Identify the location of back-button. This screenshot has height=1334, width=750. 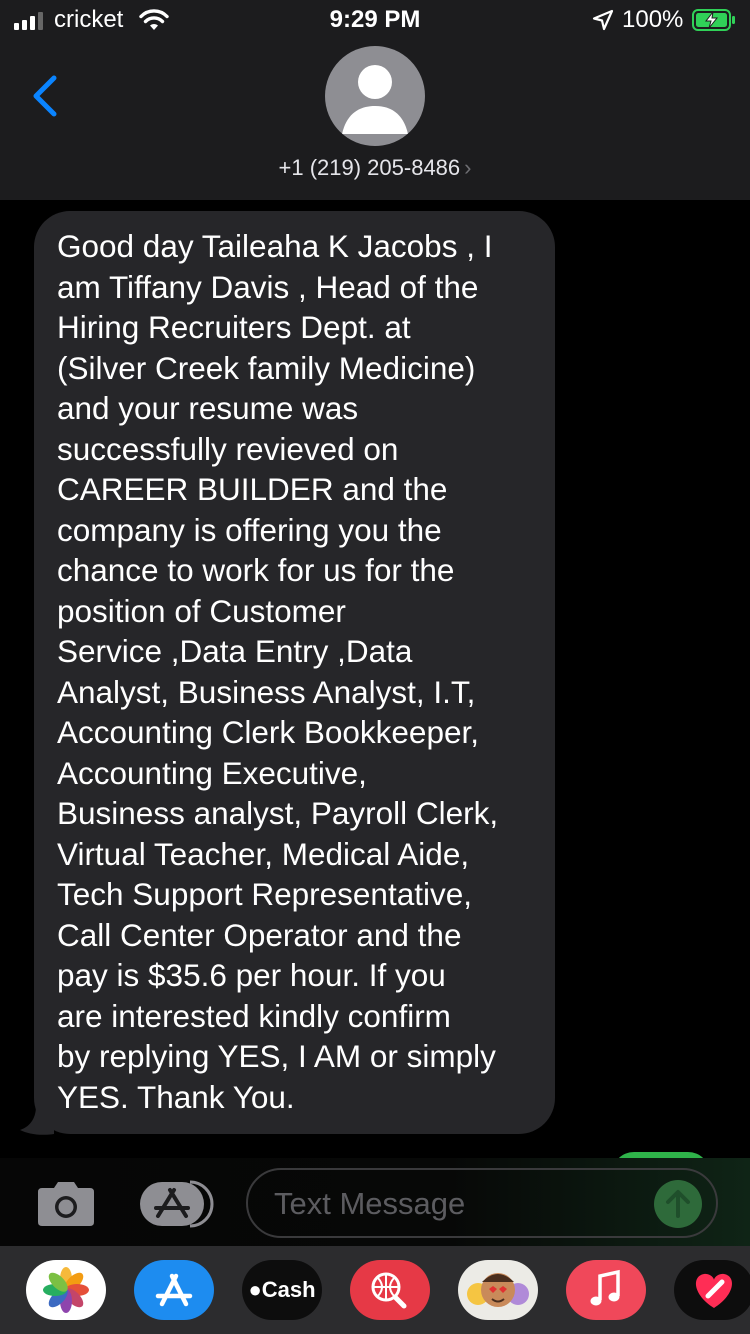
(45, 96).